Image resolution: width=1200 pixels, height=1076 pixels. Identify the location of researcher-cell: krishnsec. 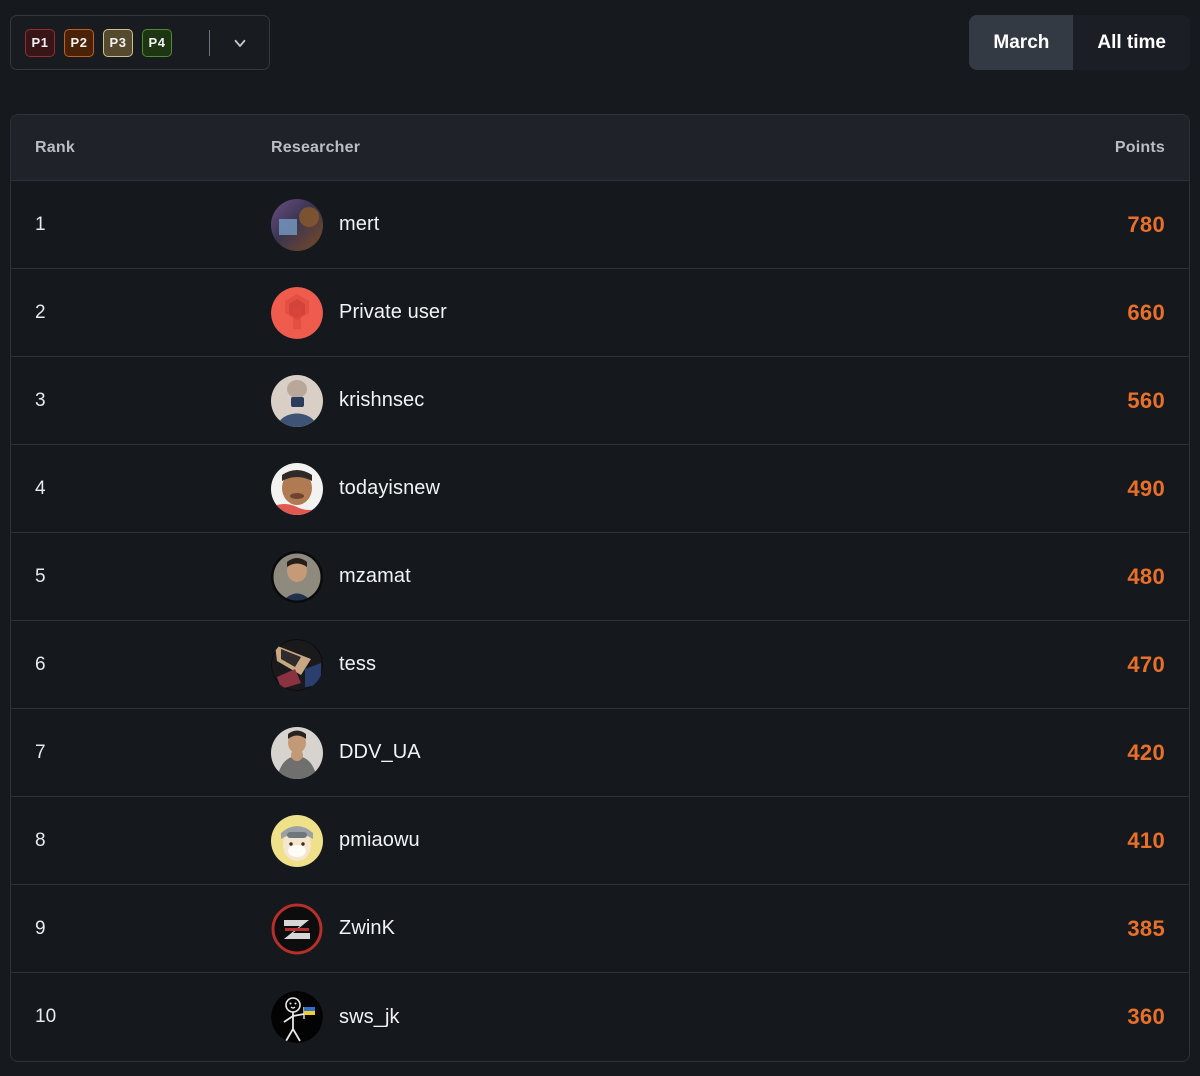
(628, 400).